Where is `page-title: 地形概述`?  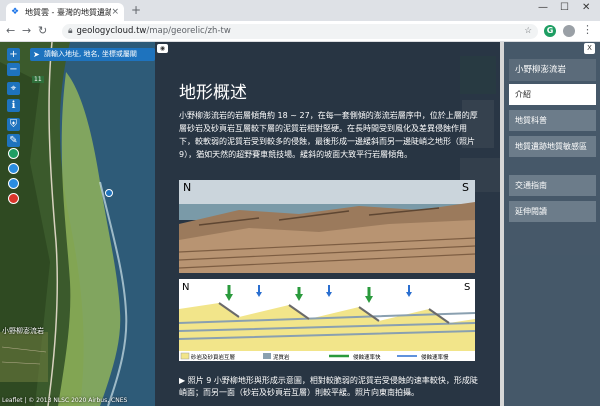 page-title: 地形概述 is located at coordinates (213, 93).